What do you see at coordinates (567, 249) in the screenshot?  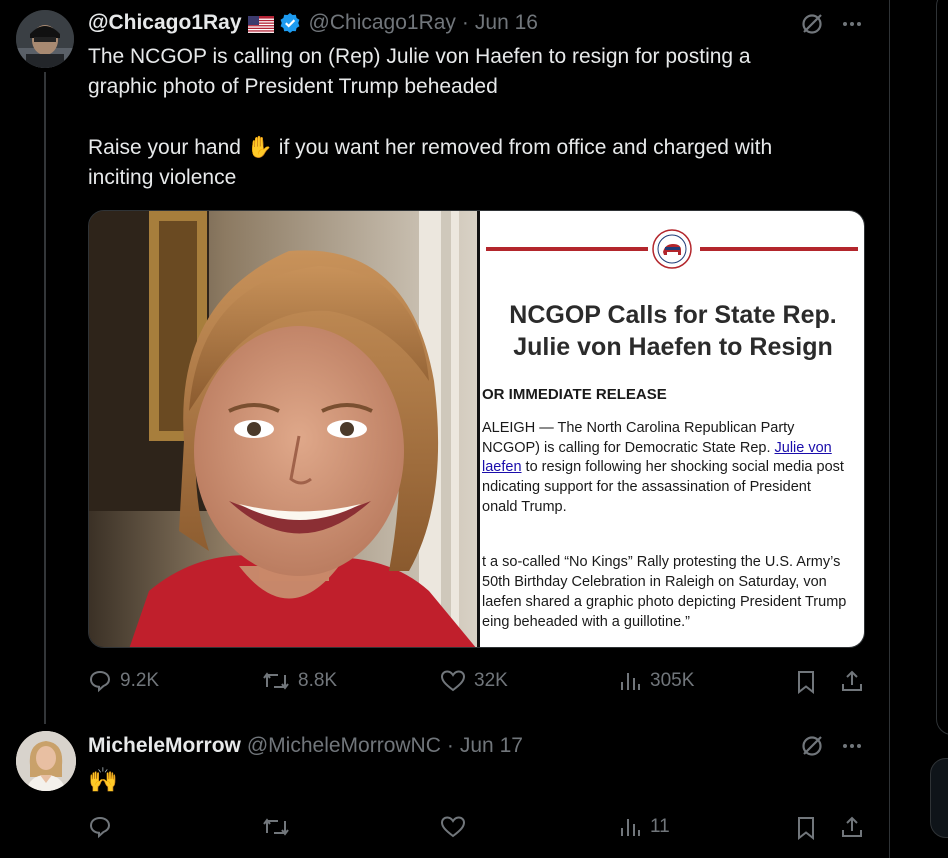 I see `header-rule-left` at bounding box center [567, 249].